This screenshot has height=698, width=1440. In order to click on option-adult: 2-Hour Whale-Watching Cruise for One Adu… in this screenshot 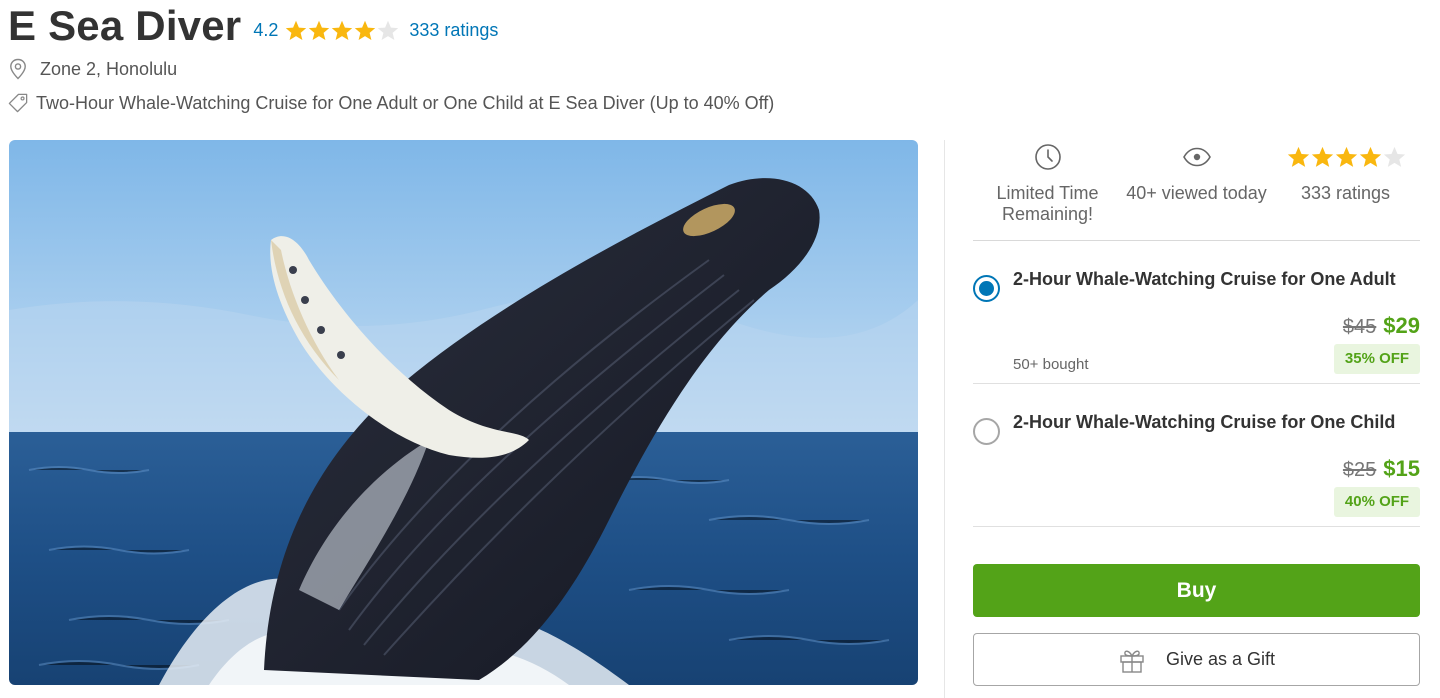, I will do `click(1196, 312)`.